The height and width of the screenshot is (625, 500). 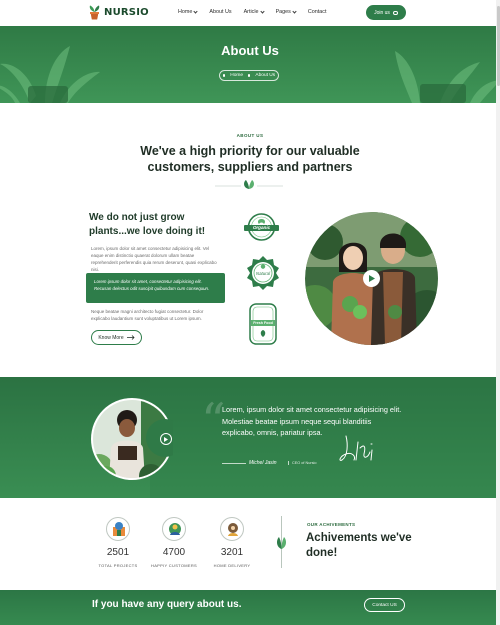 I want to click on badge-organic-text: Organic, so click(x=261, y=228).